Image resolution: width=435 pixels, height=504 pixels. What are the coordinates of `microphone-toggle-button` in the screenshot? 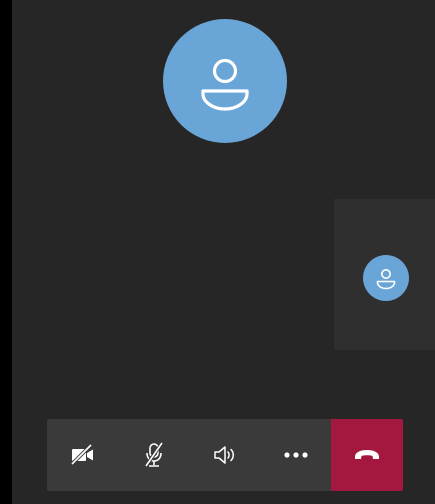 It's located at (153, 455).